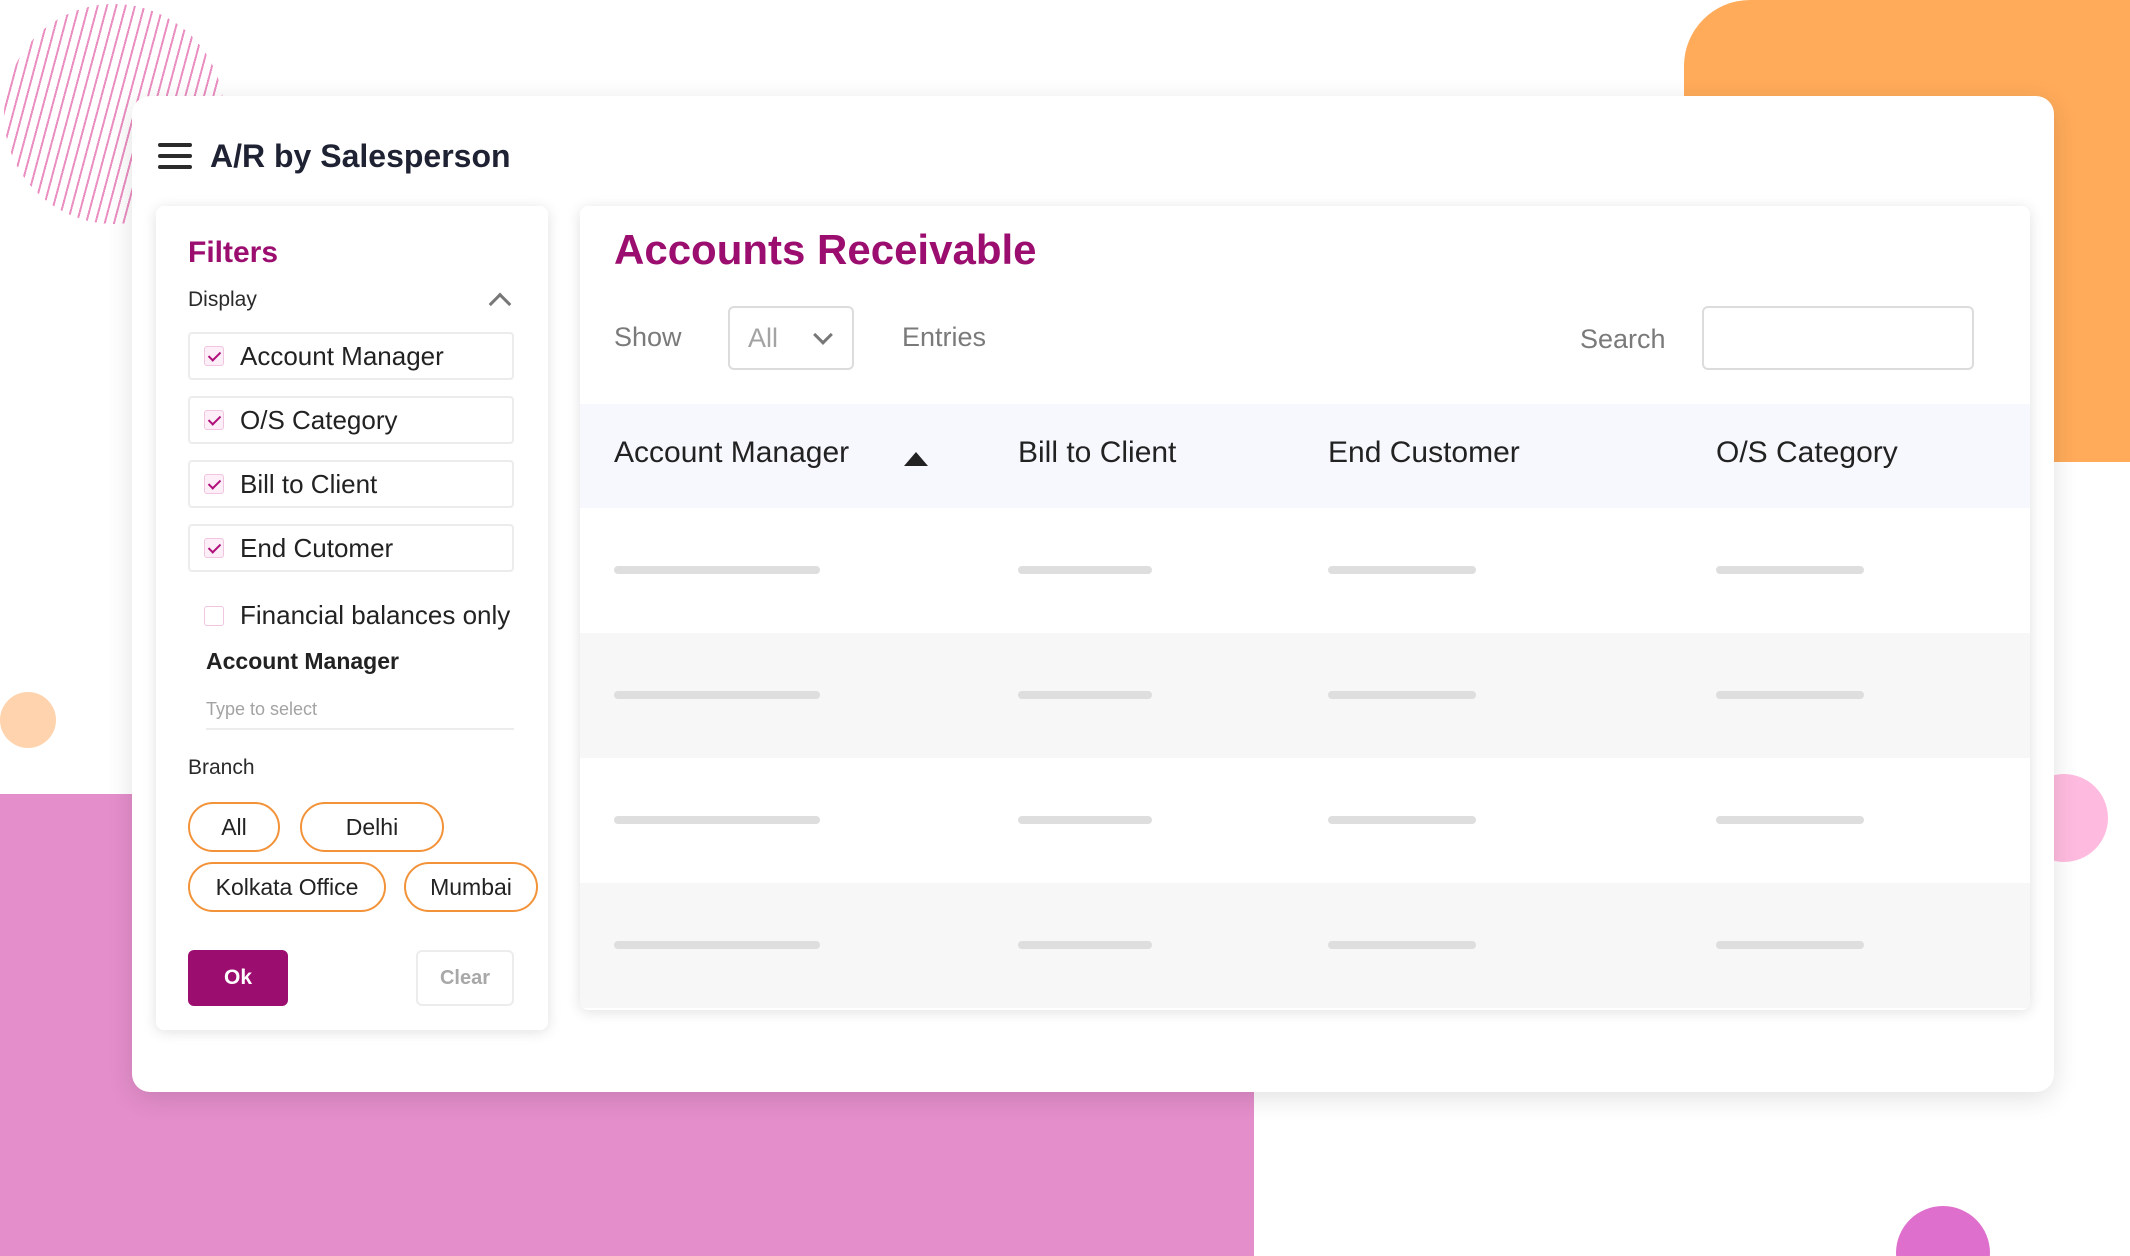  Describe the element at coordinates (360, 155) in the screenshot. I see `page-title: A/R by Salesperson` at that location.